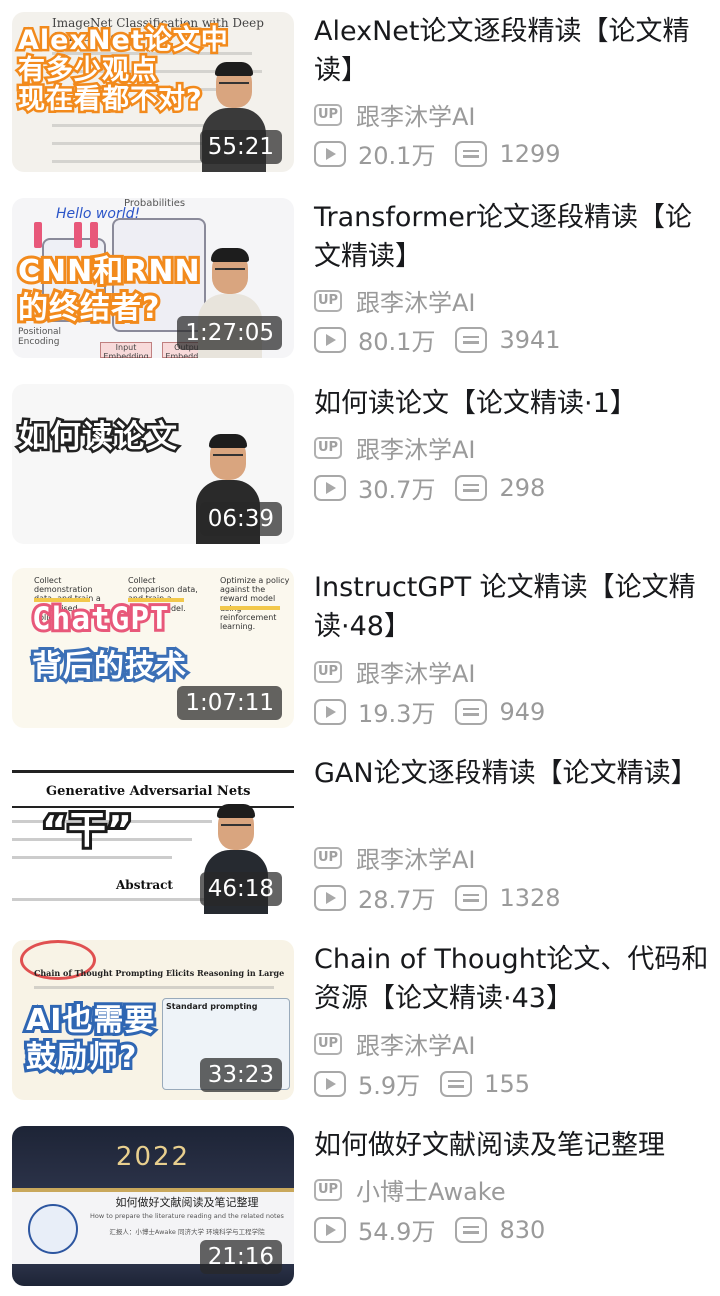 The image size is (720, 1296). What do you see at coordinates (522, 487) in the screenshot?
I see `danmaku-count: 298` at bounding box center [522, 487].